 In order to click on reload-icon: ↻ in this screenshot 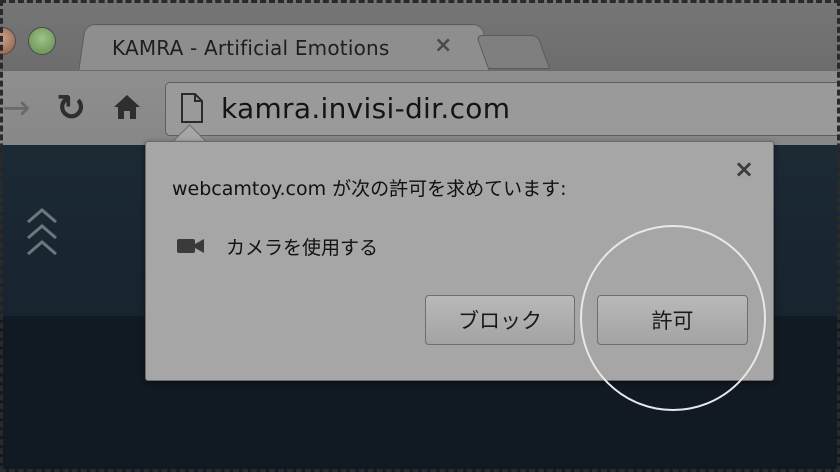, I will do `click(71, 108)`.